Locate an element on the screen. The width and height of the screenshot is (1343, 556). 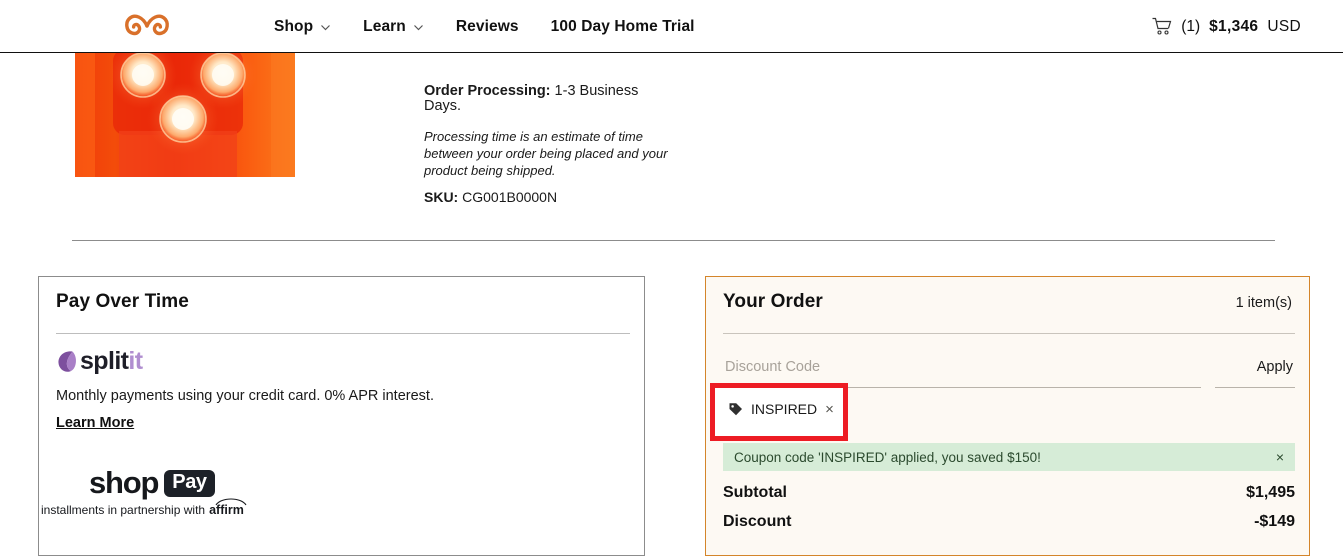
discount-label: Discount is located at coordinates (757, 521).